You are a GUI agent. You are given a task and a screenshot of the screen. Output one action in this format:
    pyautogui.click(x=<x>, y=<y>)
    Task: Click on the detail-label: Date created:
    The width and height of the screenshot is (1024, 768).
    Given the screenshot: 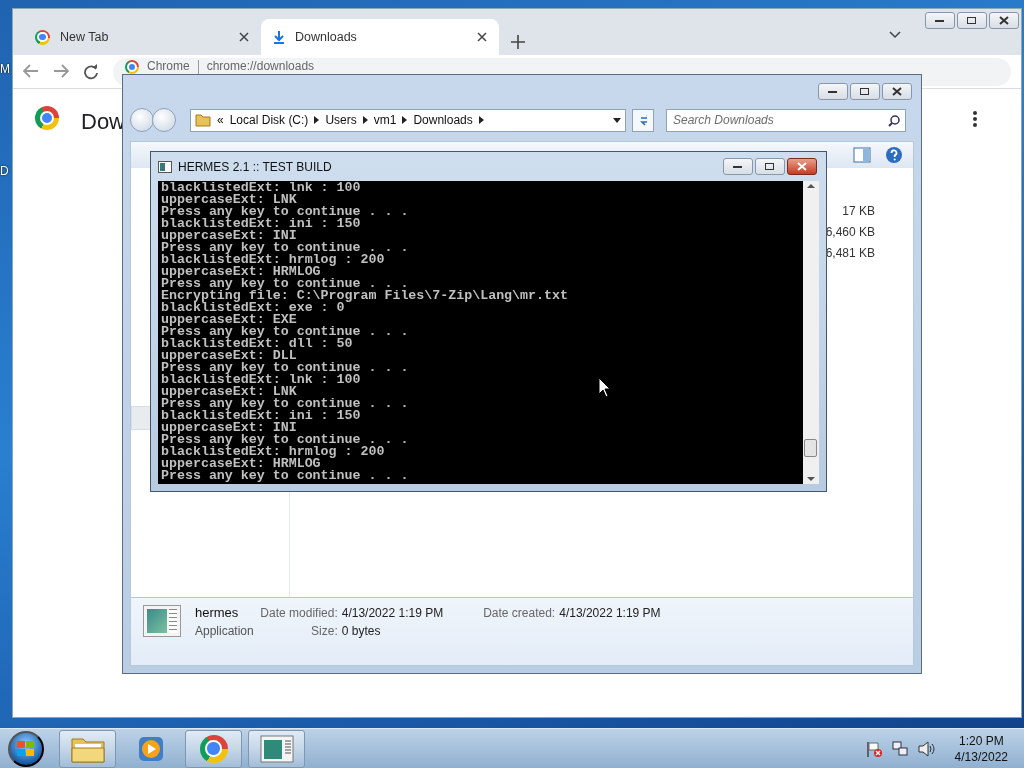 What is the action you would take?
    pyautogui.click(x=519, y=613)
    